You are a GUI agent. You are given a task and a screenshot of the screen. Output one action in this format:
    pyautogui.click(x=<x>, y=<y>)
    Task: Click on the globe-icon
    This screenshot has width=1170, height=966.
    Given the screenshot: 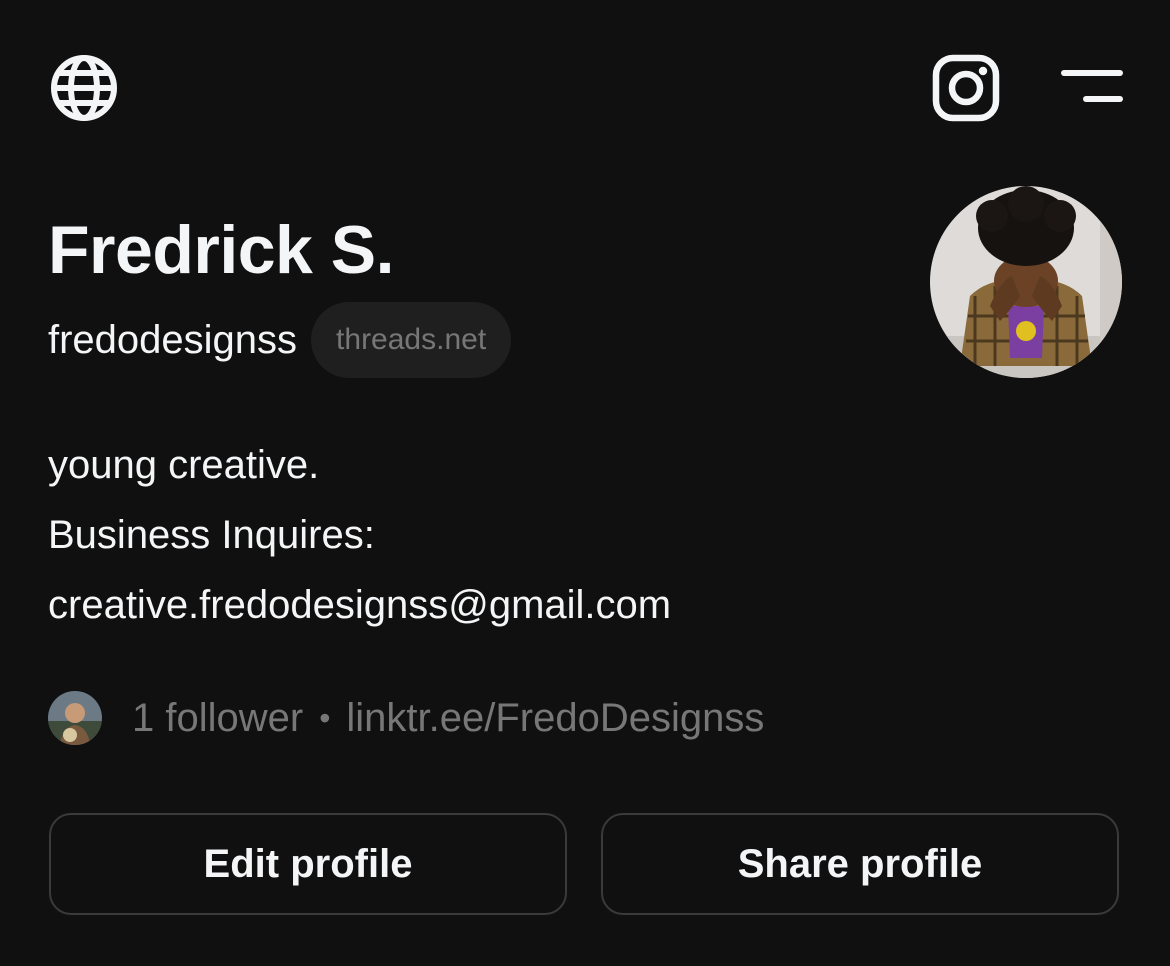 What is the action you would take?
    pyautogui.click(x=84, y=88)
    